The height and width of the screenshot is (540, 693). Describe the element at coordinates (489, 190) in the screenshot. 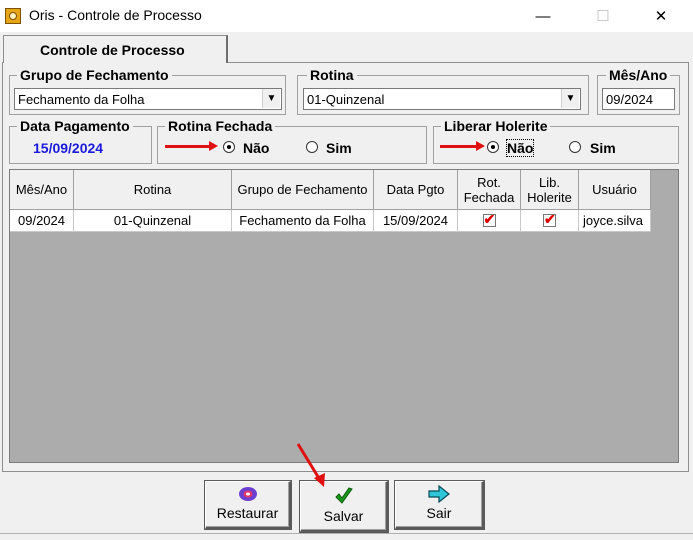

I see `column-header-rot-fechada: Rot. Fechada` at that location.